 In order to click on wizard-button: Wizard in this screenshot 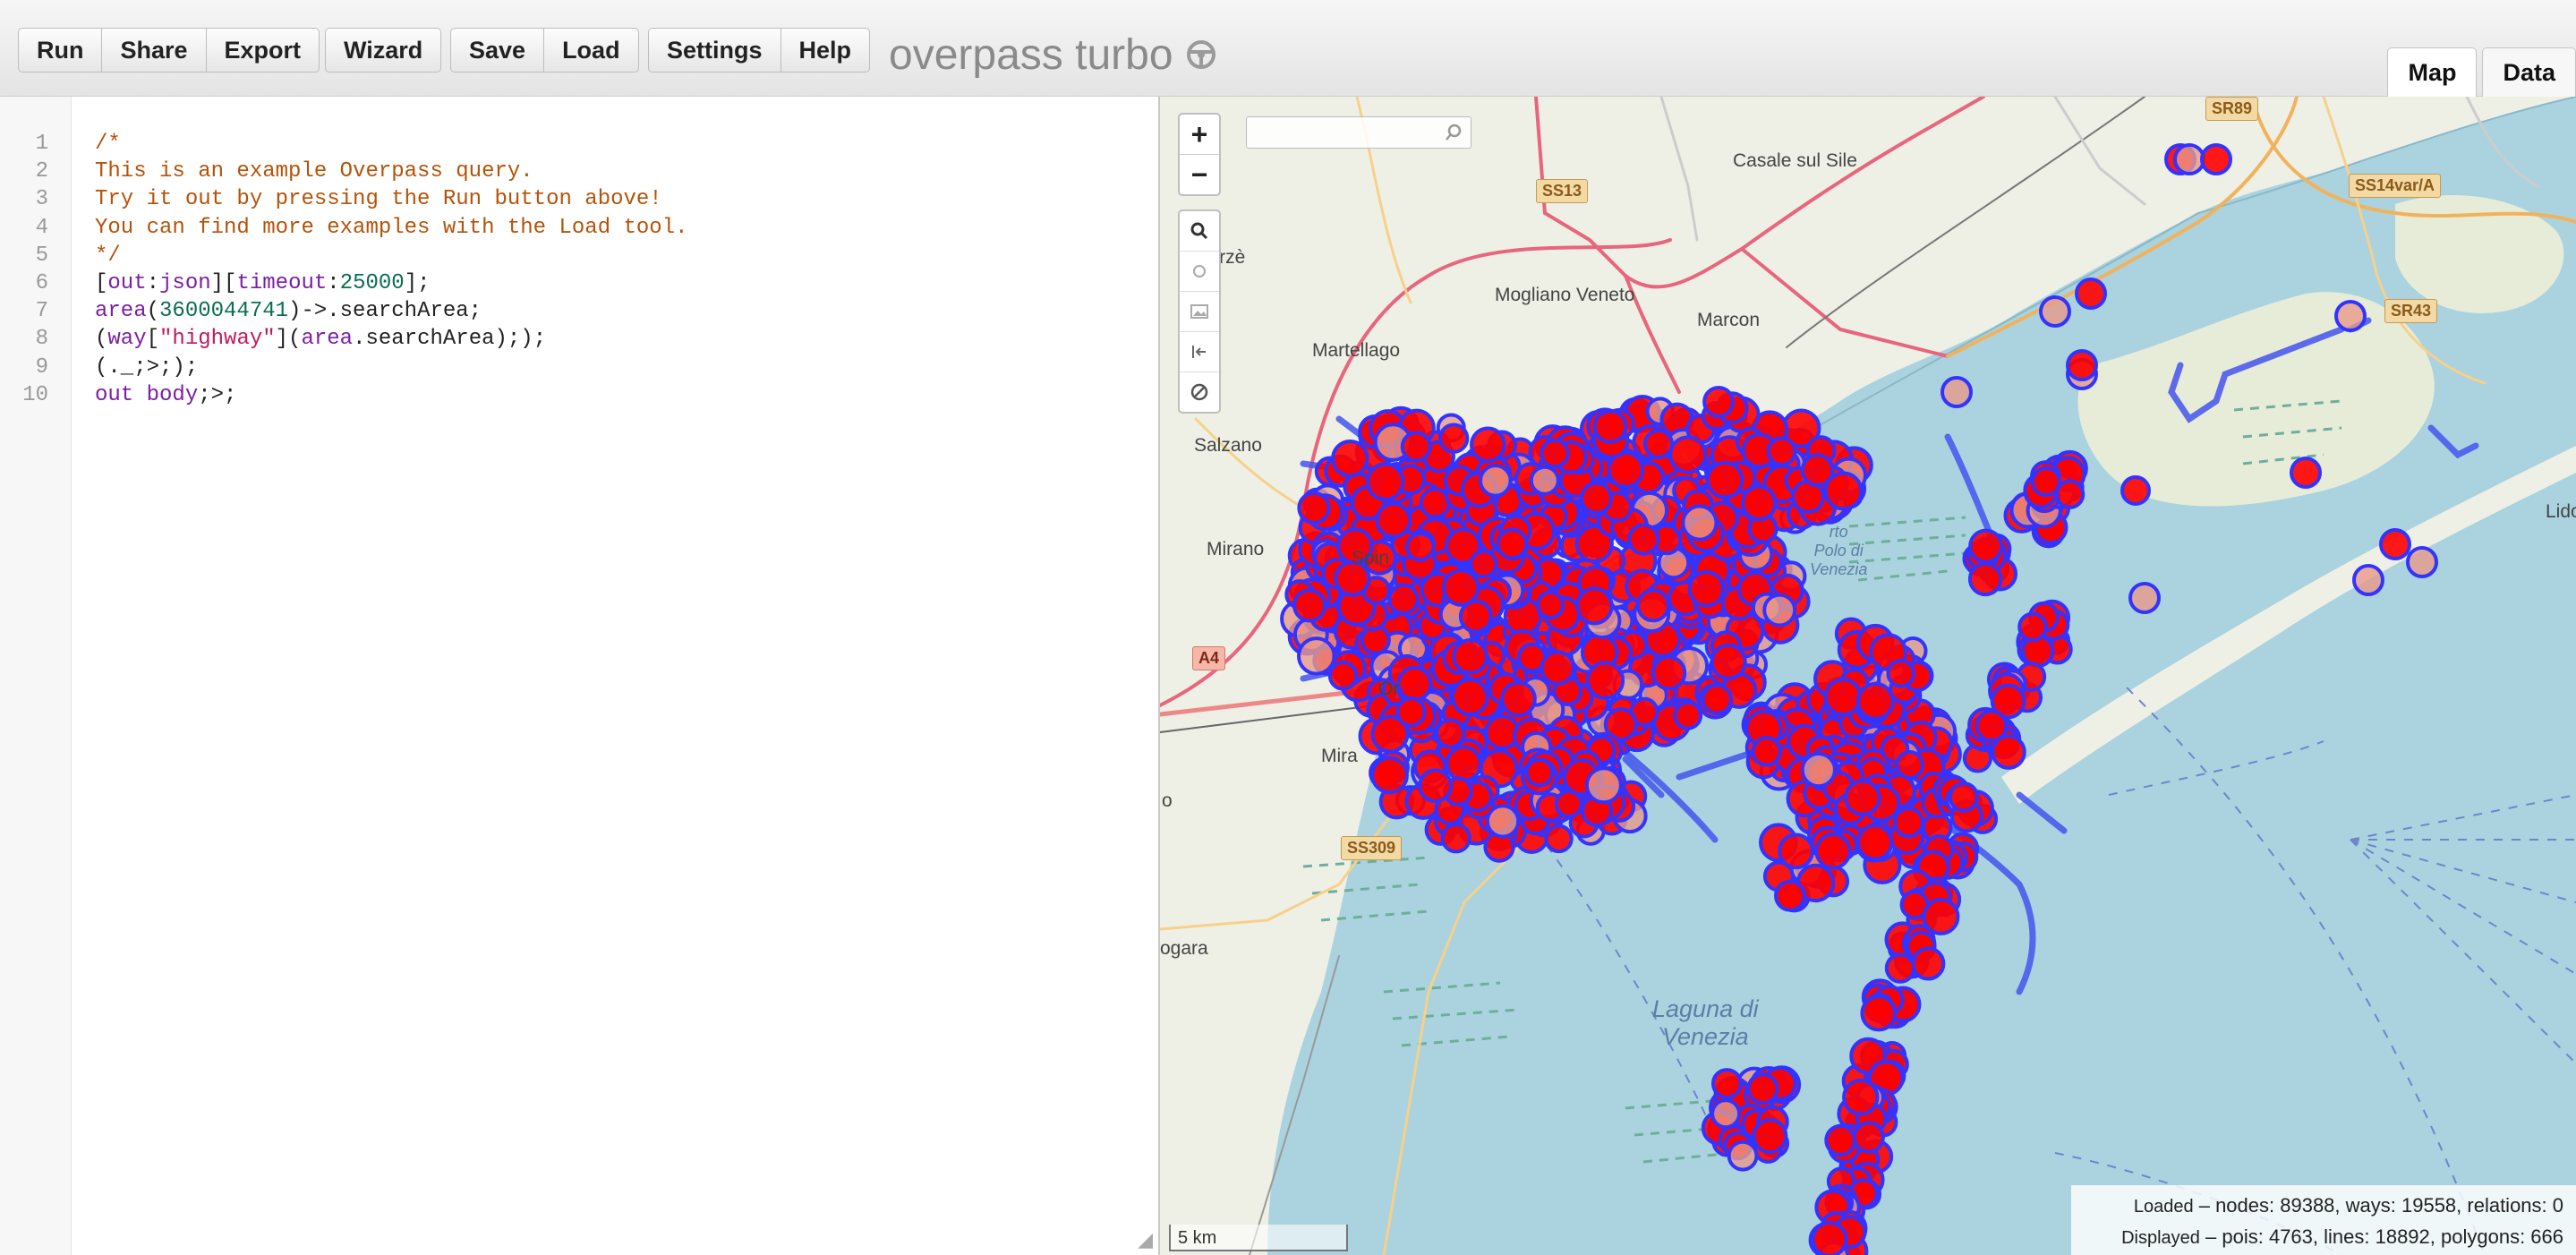, I will do `click(383, 50)`.